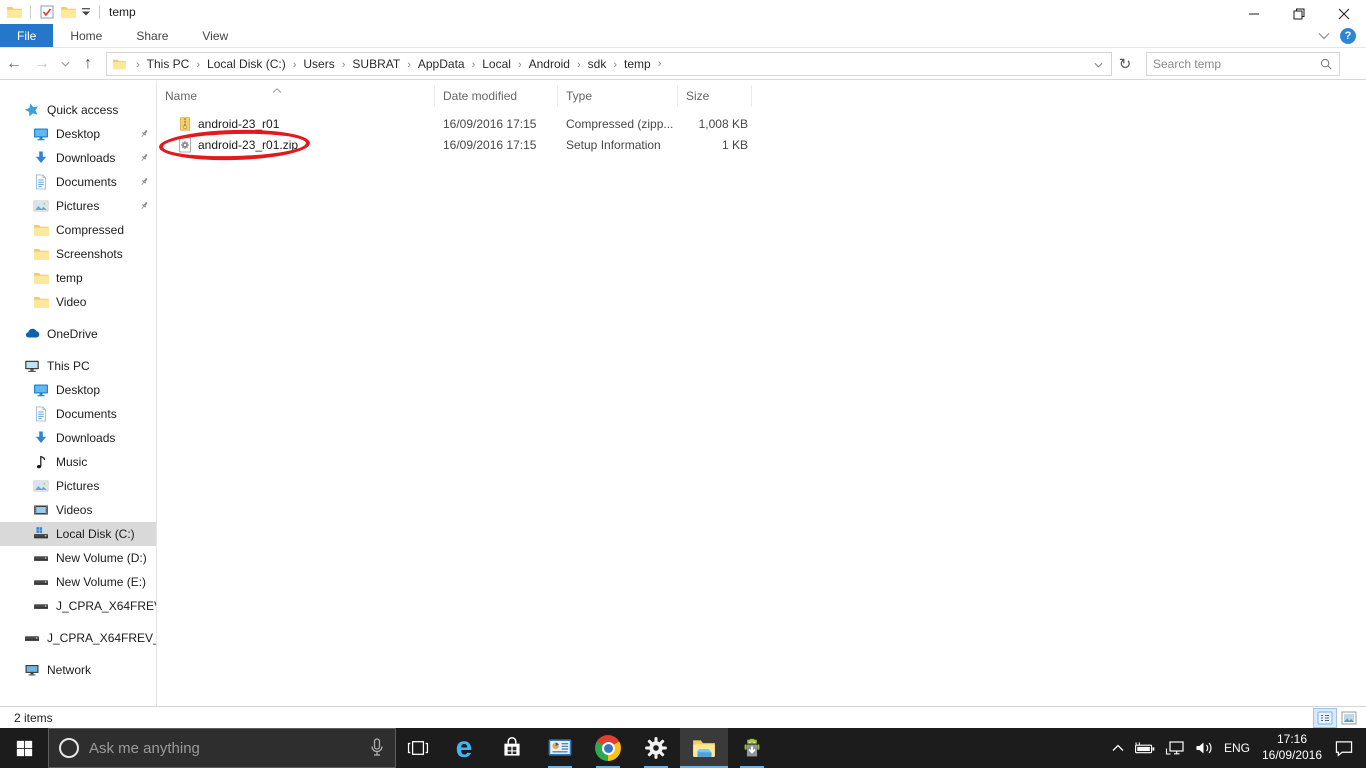  What do you see at coordinates (1118, 748) in the screenshot?
I see `hidden-icons-chevron-icon` at bounding box center [1118, 748].